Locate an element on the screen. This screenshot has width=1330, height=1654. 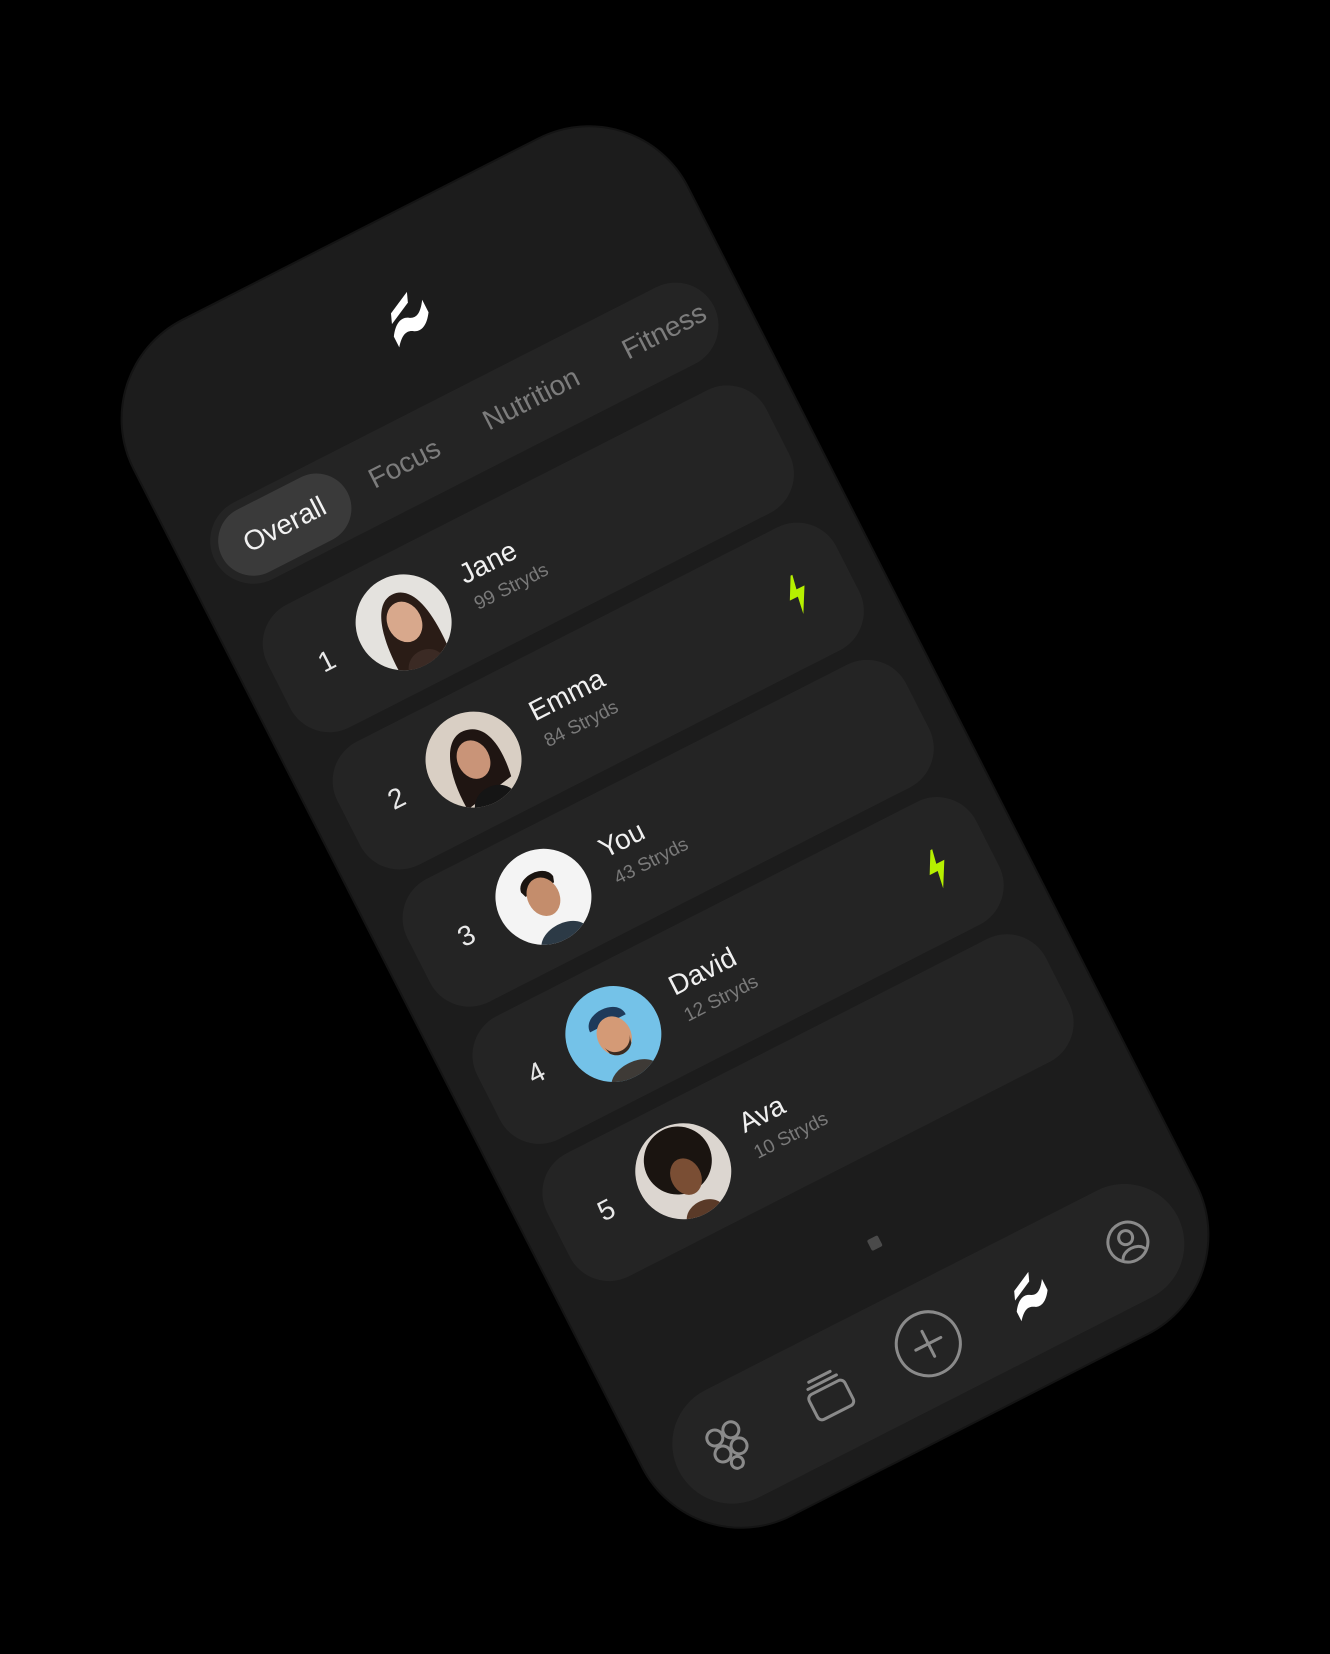
nav-leaderboard is located at coordinates (1028, 1293).